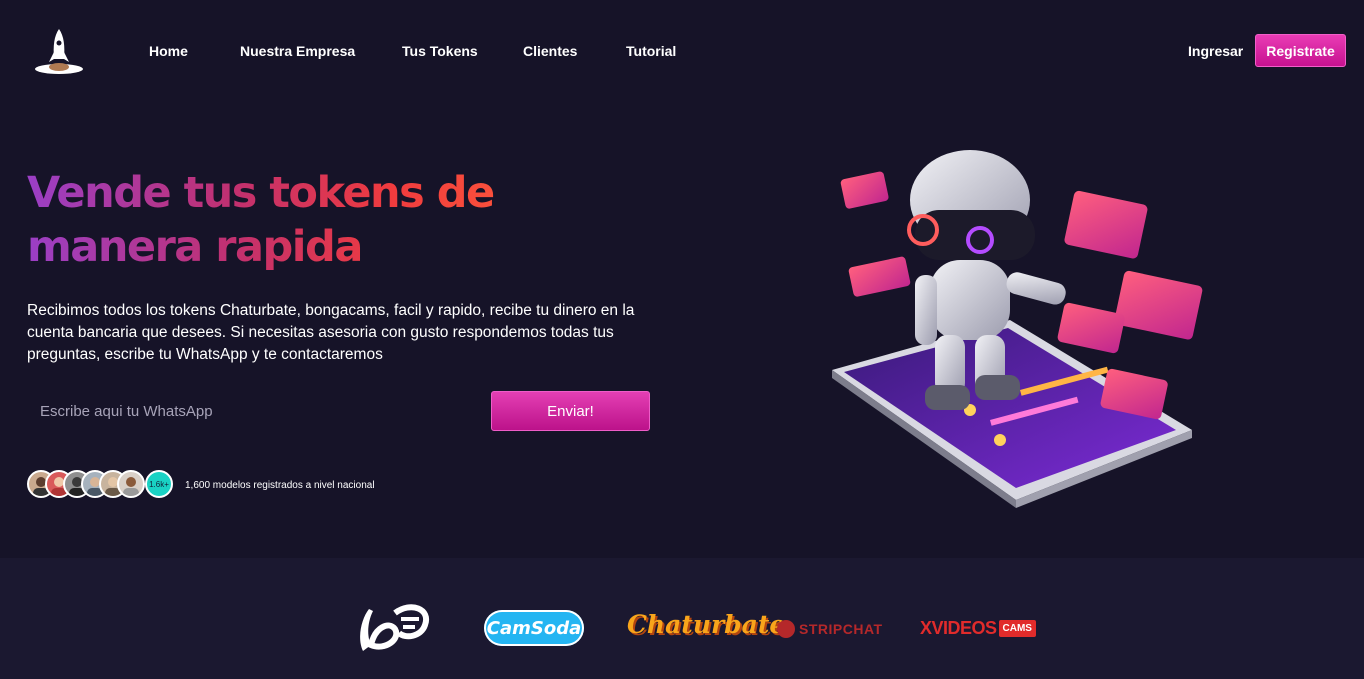  What do you see at coordinates (1215, 51) in the screenshot?
I see `login-link: Ingresar` at bounding box center [1215, 51].